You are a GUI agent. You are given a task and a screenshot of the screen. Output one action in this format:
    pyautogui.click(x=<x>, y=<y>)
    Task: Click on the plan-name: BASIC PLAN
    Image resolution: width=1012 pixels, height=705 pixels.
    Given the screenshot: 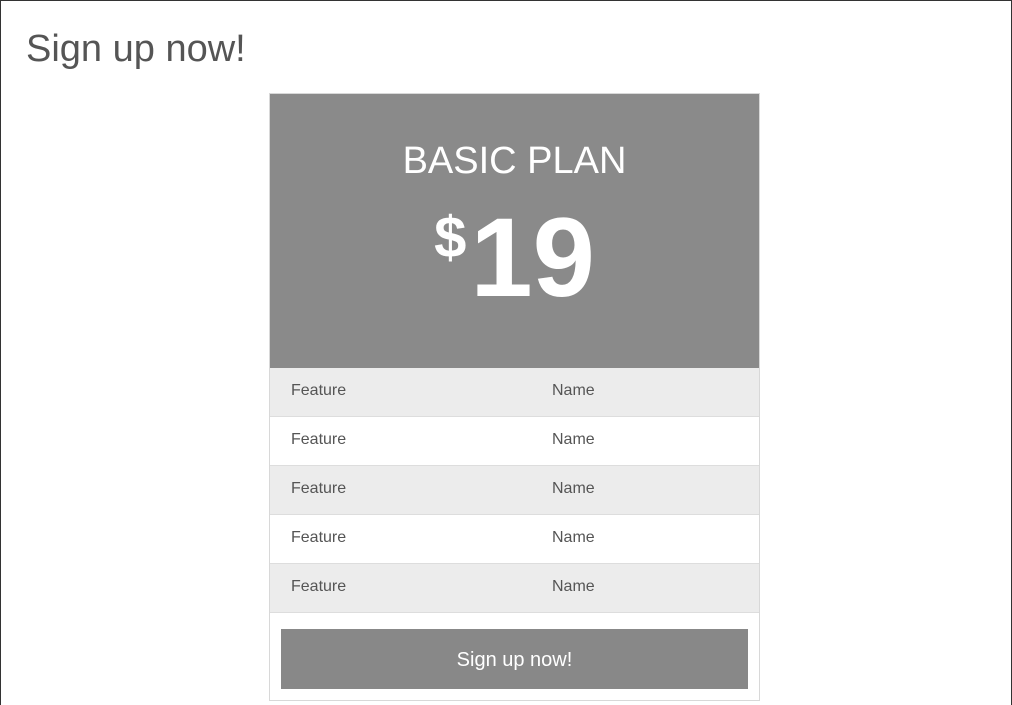 What is the action you would take?
    pyautogui.click(x=514, y=161)
    